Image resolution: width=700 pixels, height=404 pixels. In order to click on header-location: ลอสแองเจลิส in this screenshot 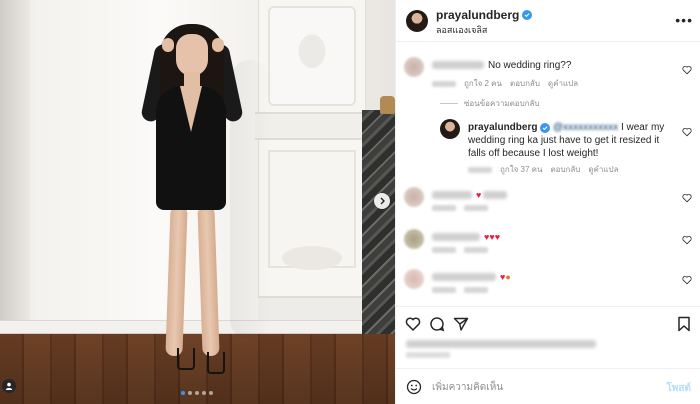, I will do `click(461, 30)`.